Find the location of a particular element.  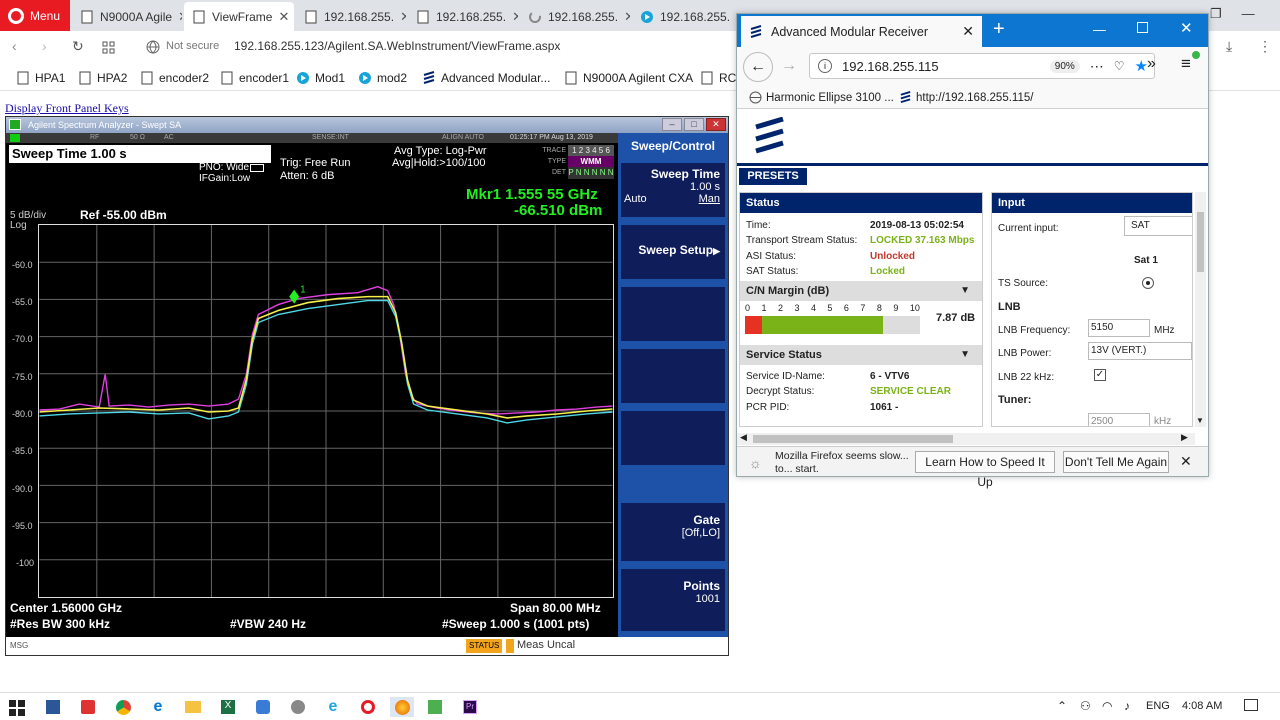

vertical-scroll-thumb is located at coordinates (1200, 242).